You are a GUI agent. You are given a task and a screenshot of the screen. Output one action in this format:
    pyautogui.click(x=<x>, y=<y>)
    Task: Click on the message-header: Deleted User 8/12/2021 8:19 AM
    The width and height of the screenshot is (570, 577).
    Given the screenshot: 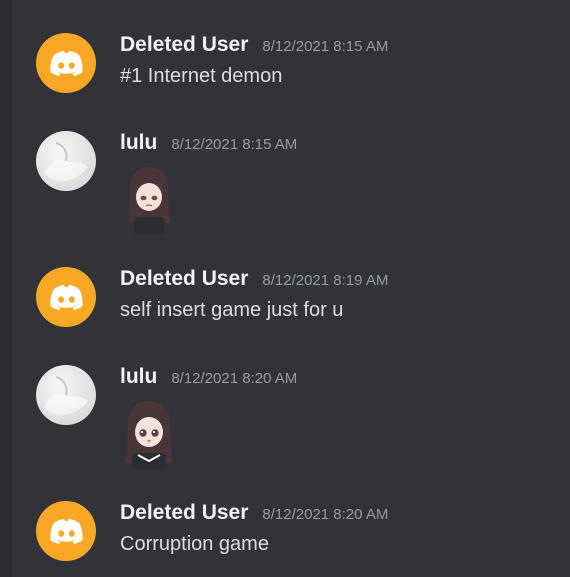 What is the action you would take?
    pyautogui.click(x=335, y=280)
    